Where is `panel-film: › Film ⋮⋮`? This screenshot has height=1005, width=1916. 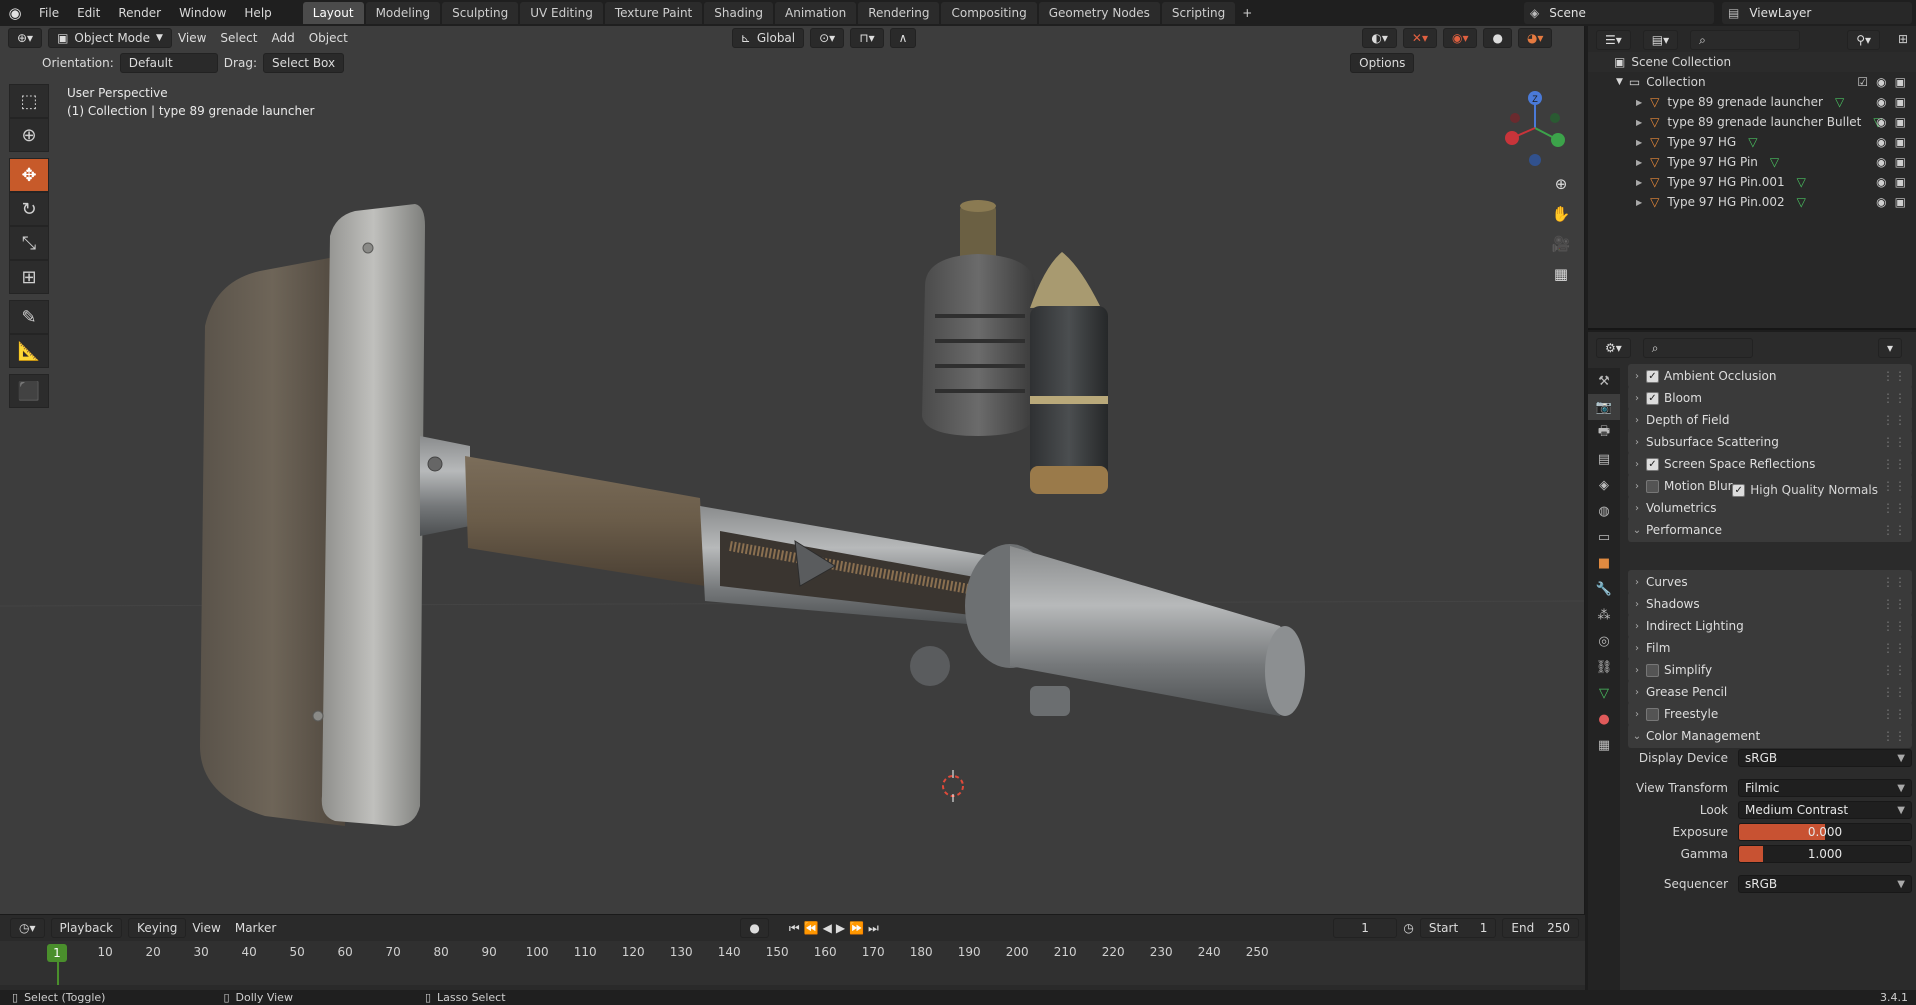 panel-film: › Film ⋮⋮ is located at coordinates (1770, 648).